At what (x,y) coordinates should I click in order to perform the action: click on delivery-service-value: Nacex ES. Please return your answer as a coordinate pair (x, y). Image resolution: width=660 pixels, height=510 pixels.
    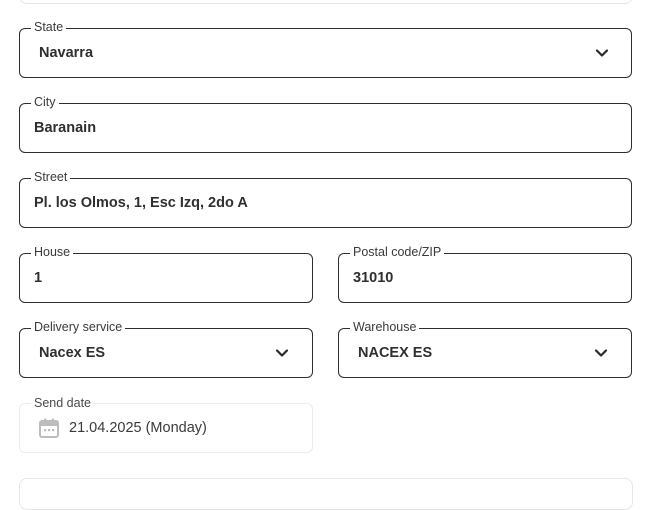
    Looking at the image, I should click on (72, 353).